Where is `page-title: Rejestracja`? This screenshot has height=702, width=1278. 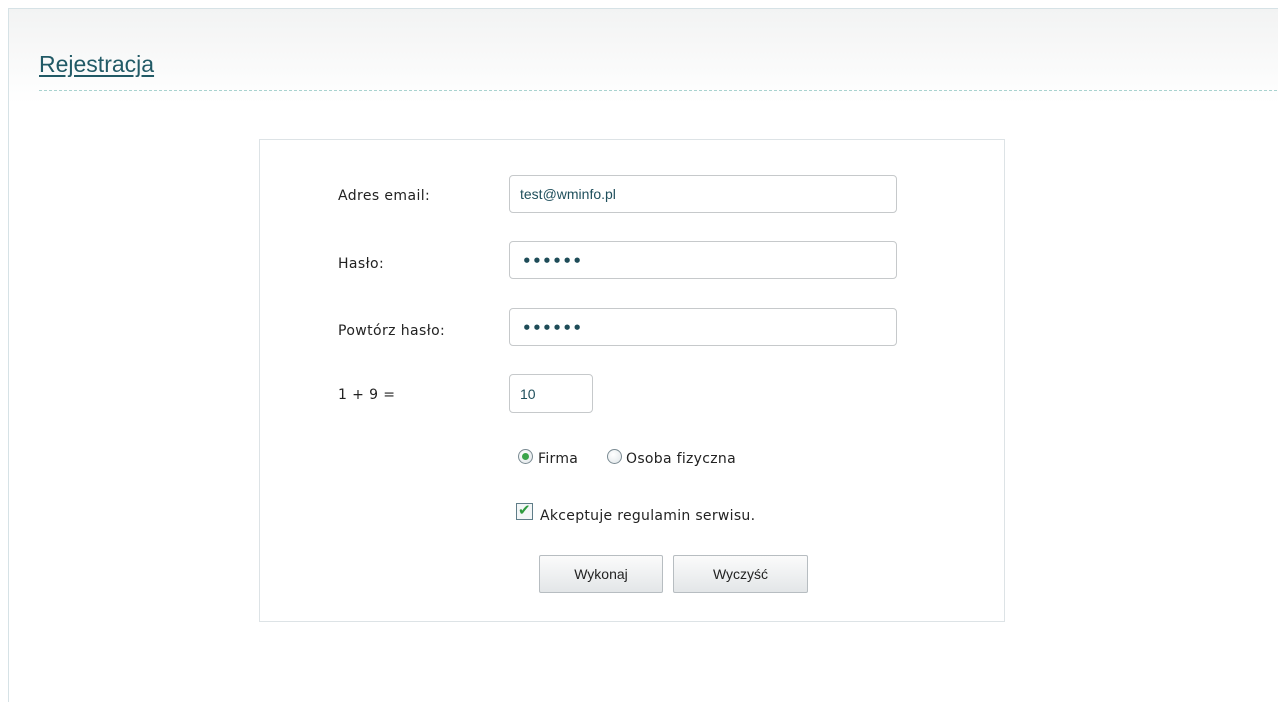
page-title: Rejestracja is located at coordinates (97, 64).